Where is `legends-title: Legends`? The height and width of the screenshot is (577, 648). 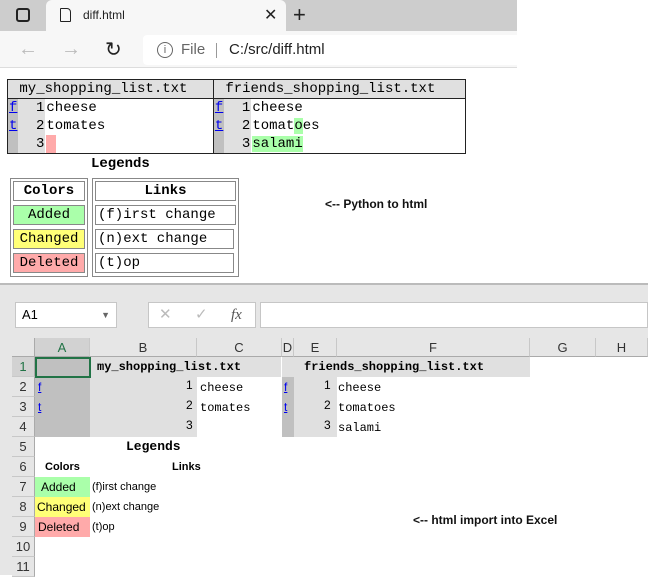
legends-title: Legends is located at coordinates (120, 164).